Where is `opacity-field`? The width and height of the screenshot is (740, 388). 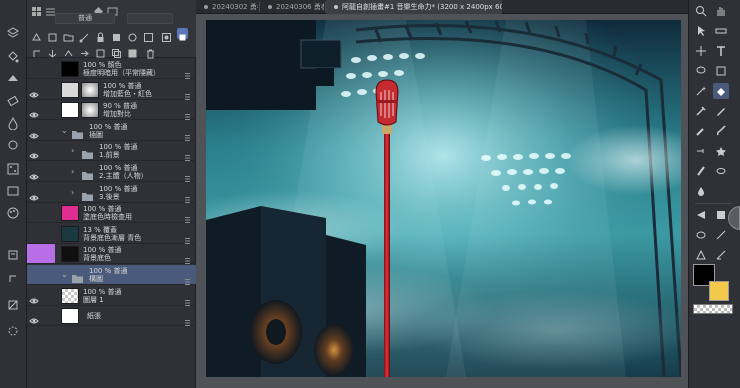 opacity-field is located at coordinates (150, 18).